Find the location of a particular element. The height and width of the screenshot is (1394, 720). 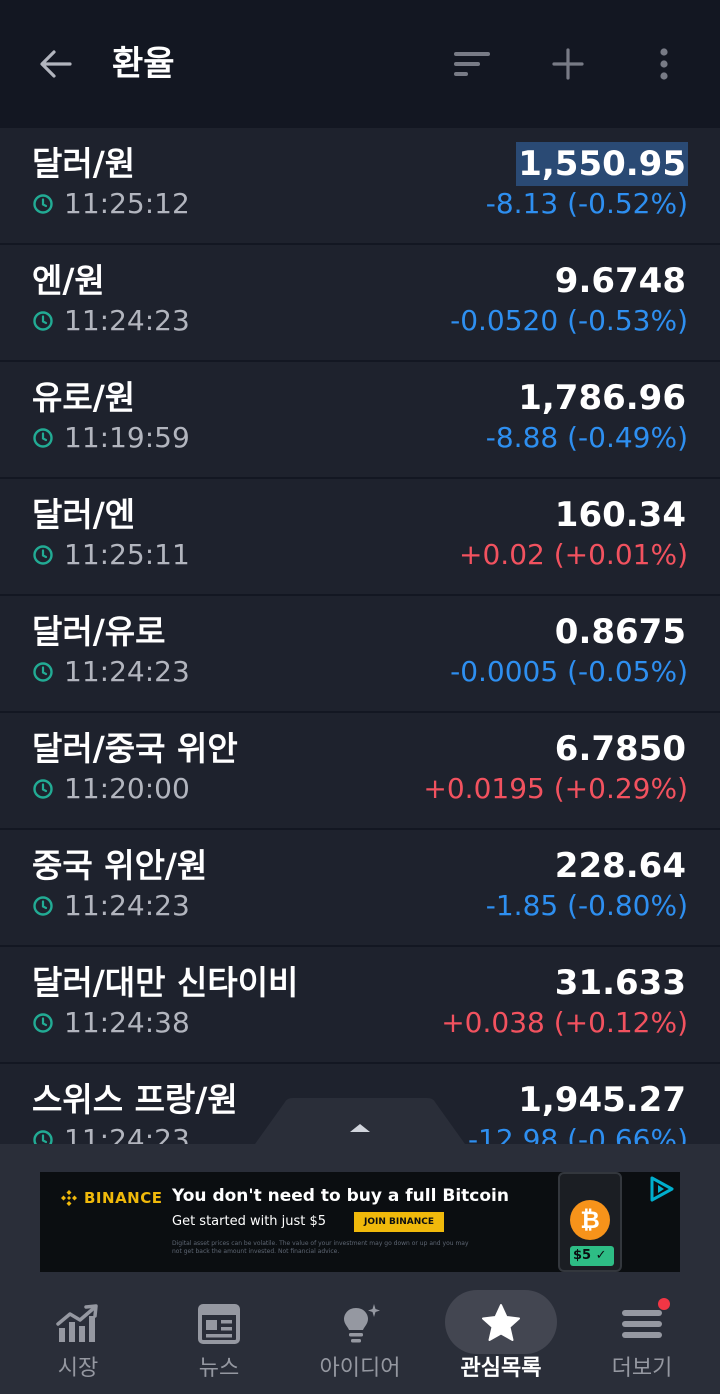

rate-row: 엔/원 11:24:23 9.6748 -0.0520 (-0.53%) is located at coordinates (360, 303).